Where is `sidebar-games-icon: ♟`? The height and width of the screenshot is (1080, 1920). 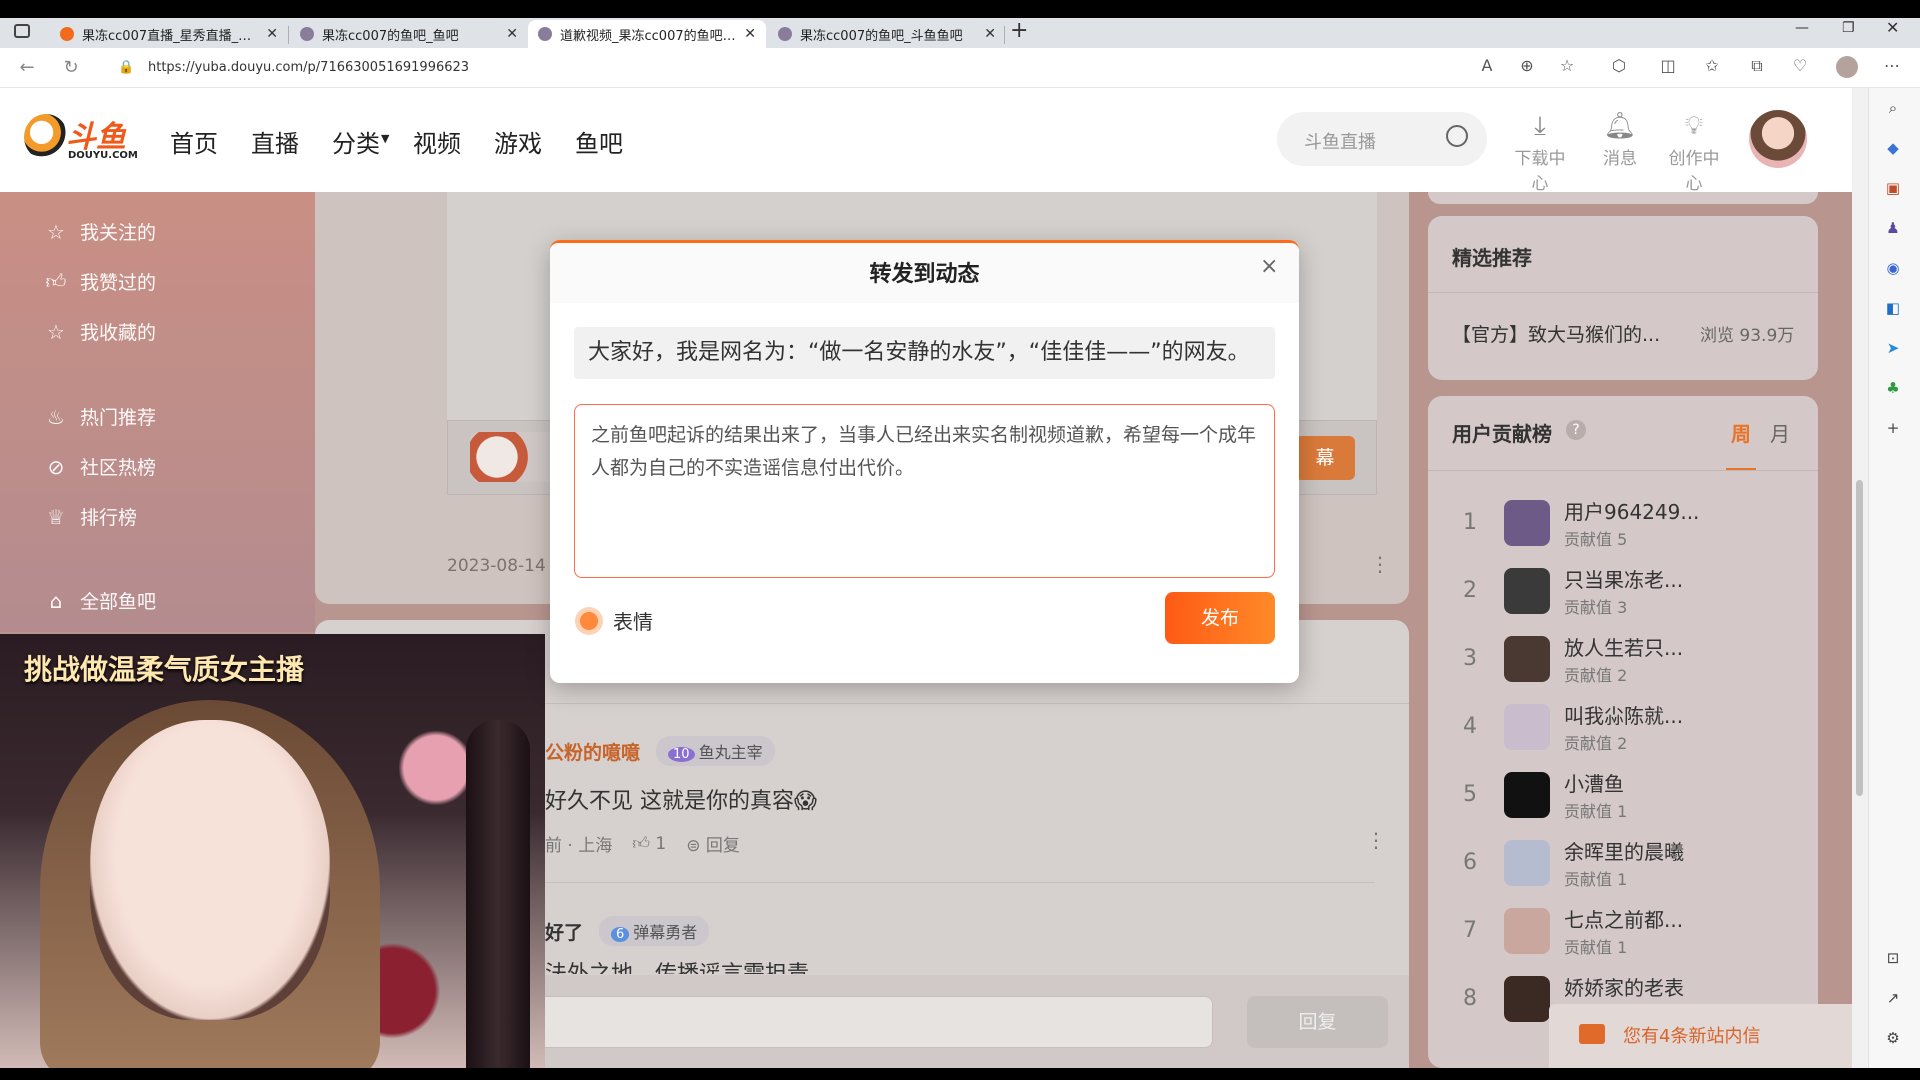 sidebar-games-icon: ♟ is located at coordinates (1893, 228).